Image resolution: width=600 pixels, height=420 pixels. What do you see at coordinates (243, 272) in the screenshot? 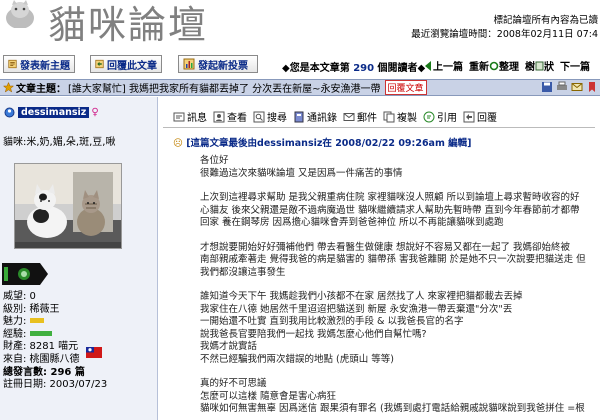
I see `post-line: 我們都沒讓這事發生` at bounding box center [243, 272].